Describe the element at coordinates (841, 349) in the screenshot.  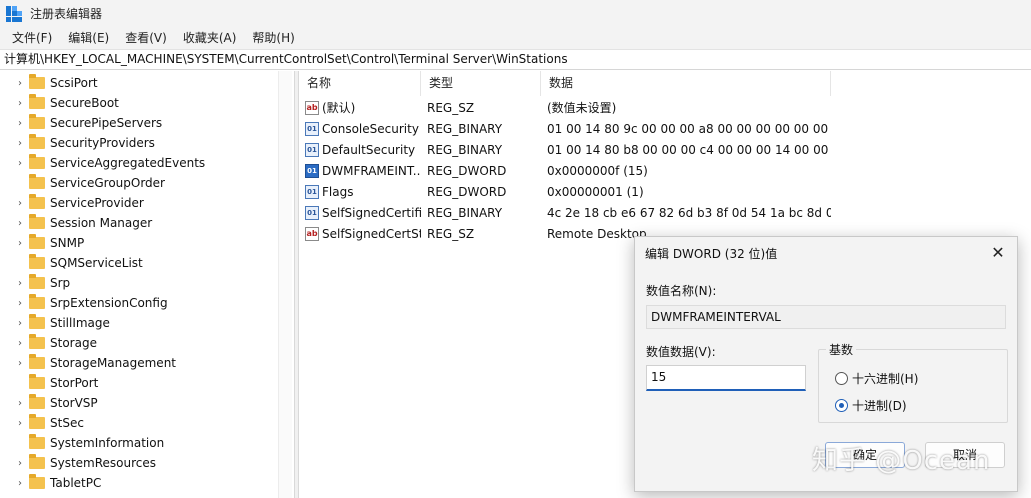
I see `base-label: 基数` at that location.